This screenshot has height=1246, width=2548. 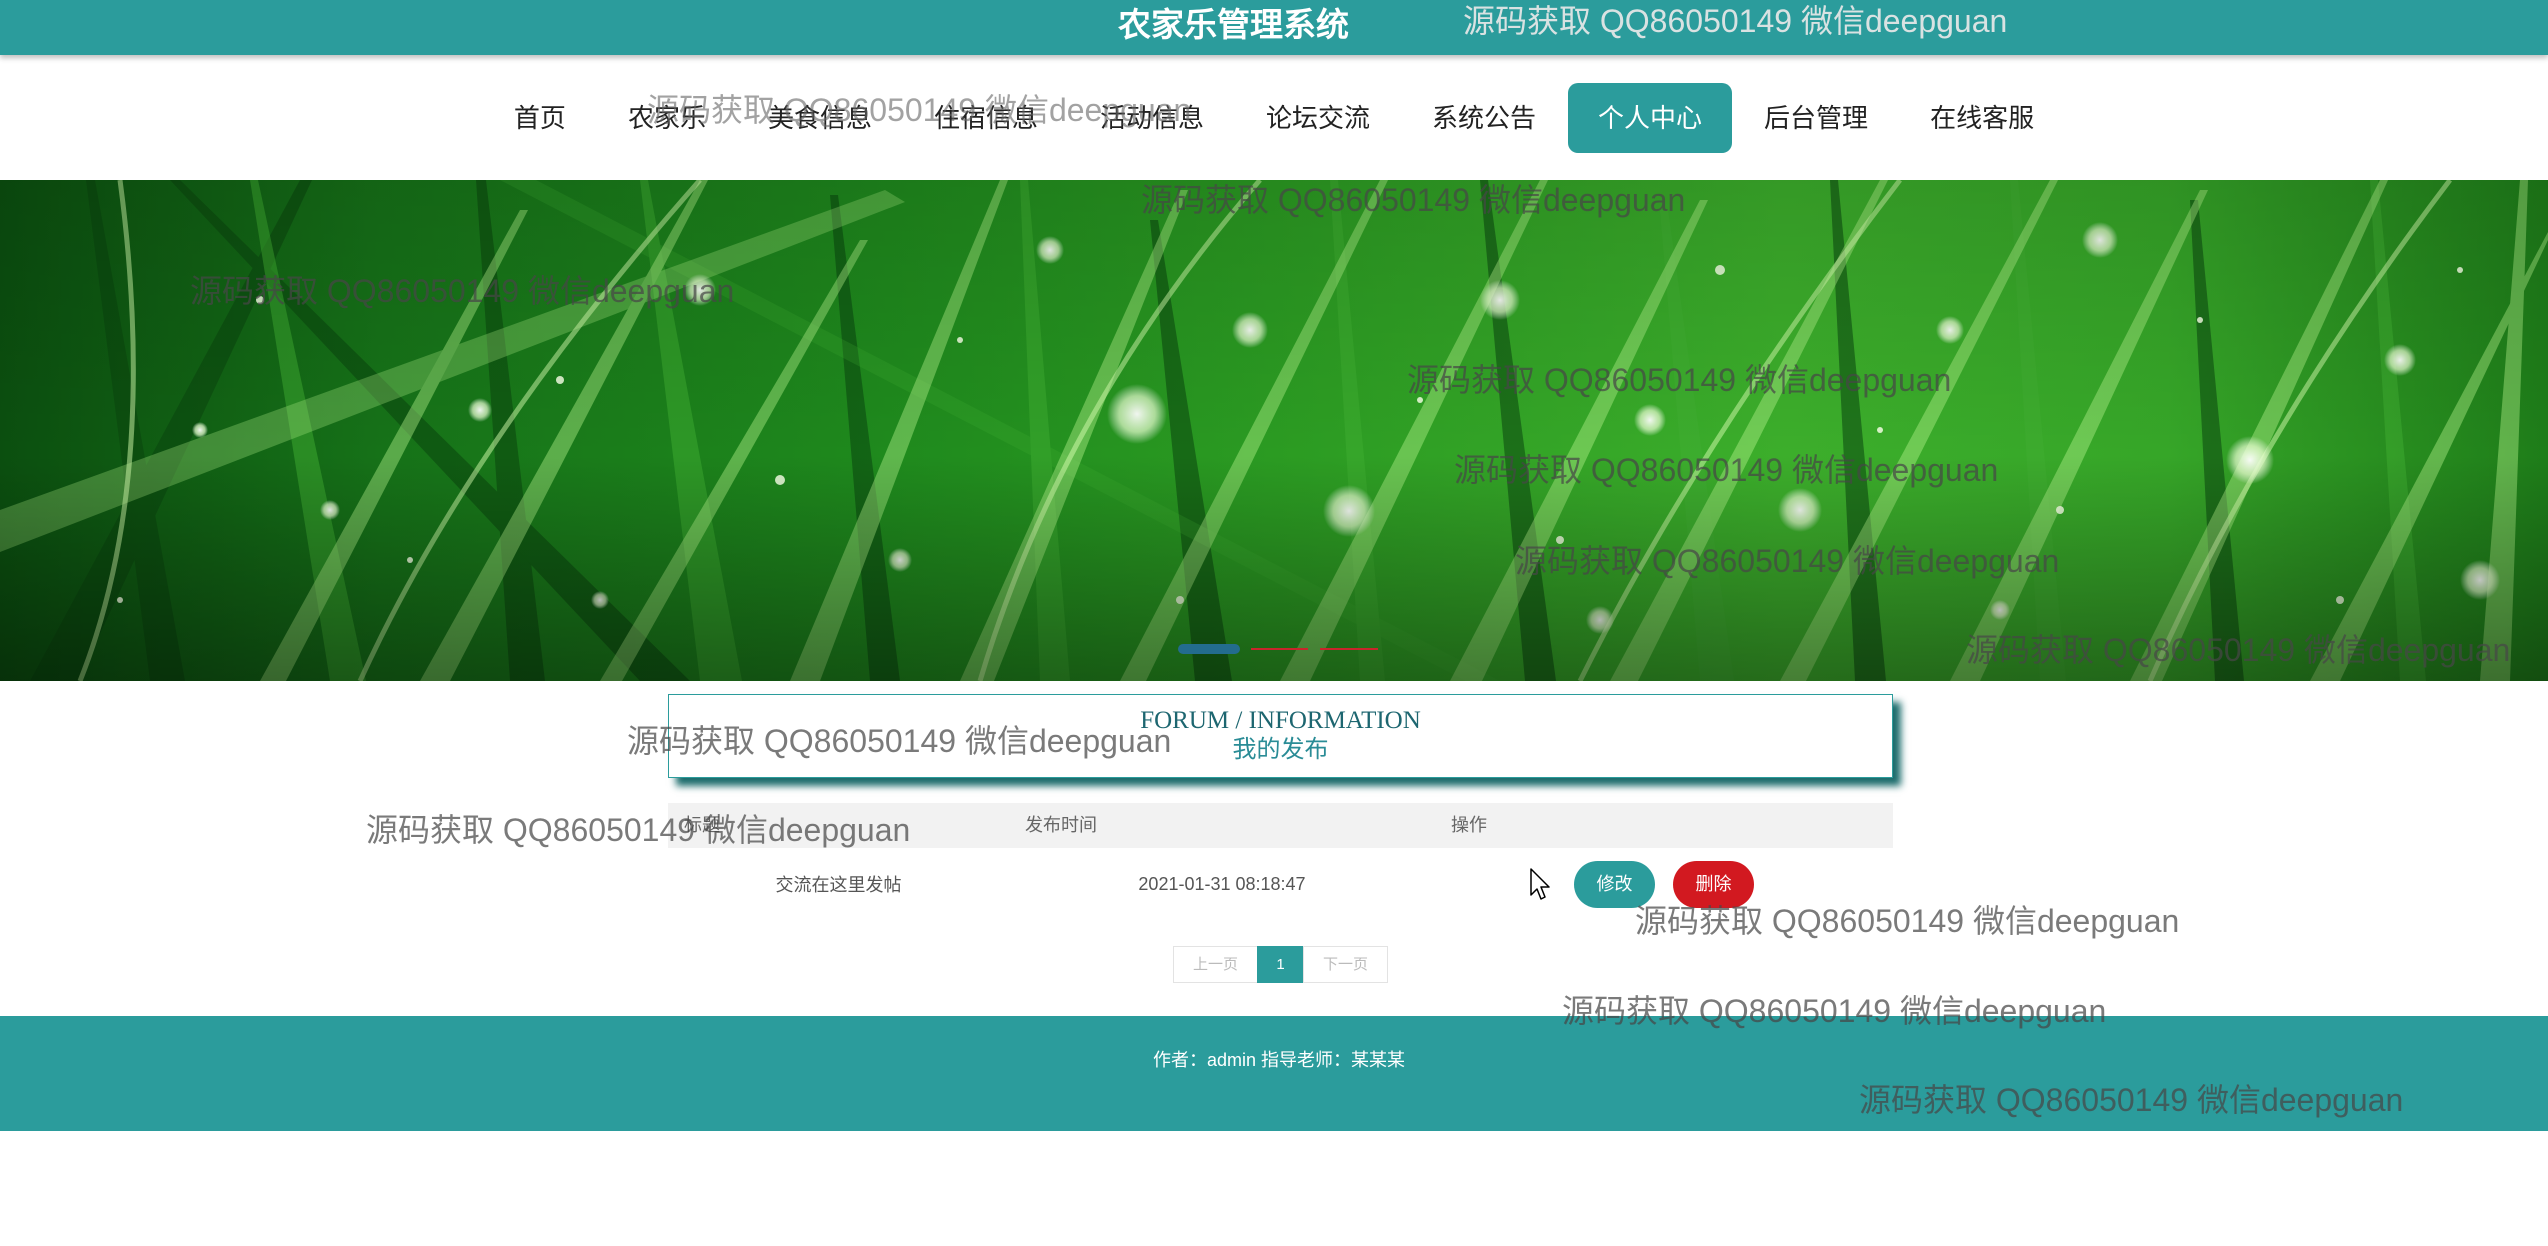 I want to click on table-header: 标题 发布时间 操作, so click(x=1280, y=825).